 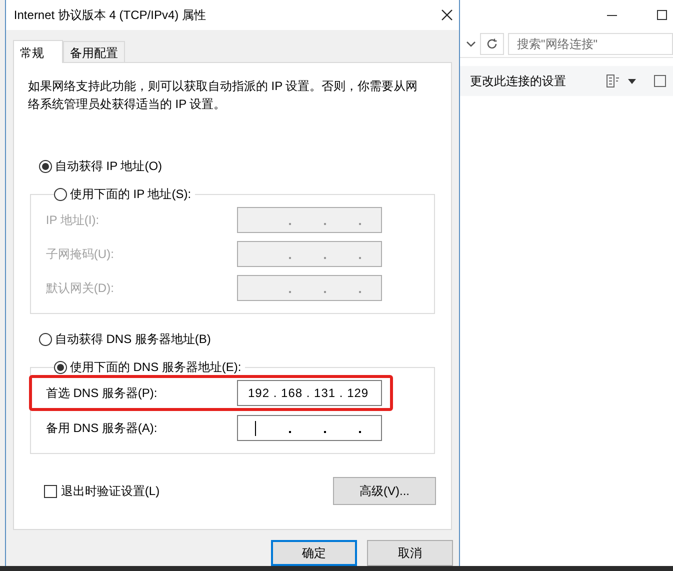 I want to click on minimize-icon, so click(x=612, y=15).